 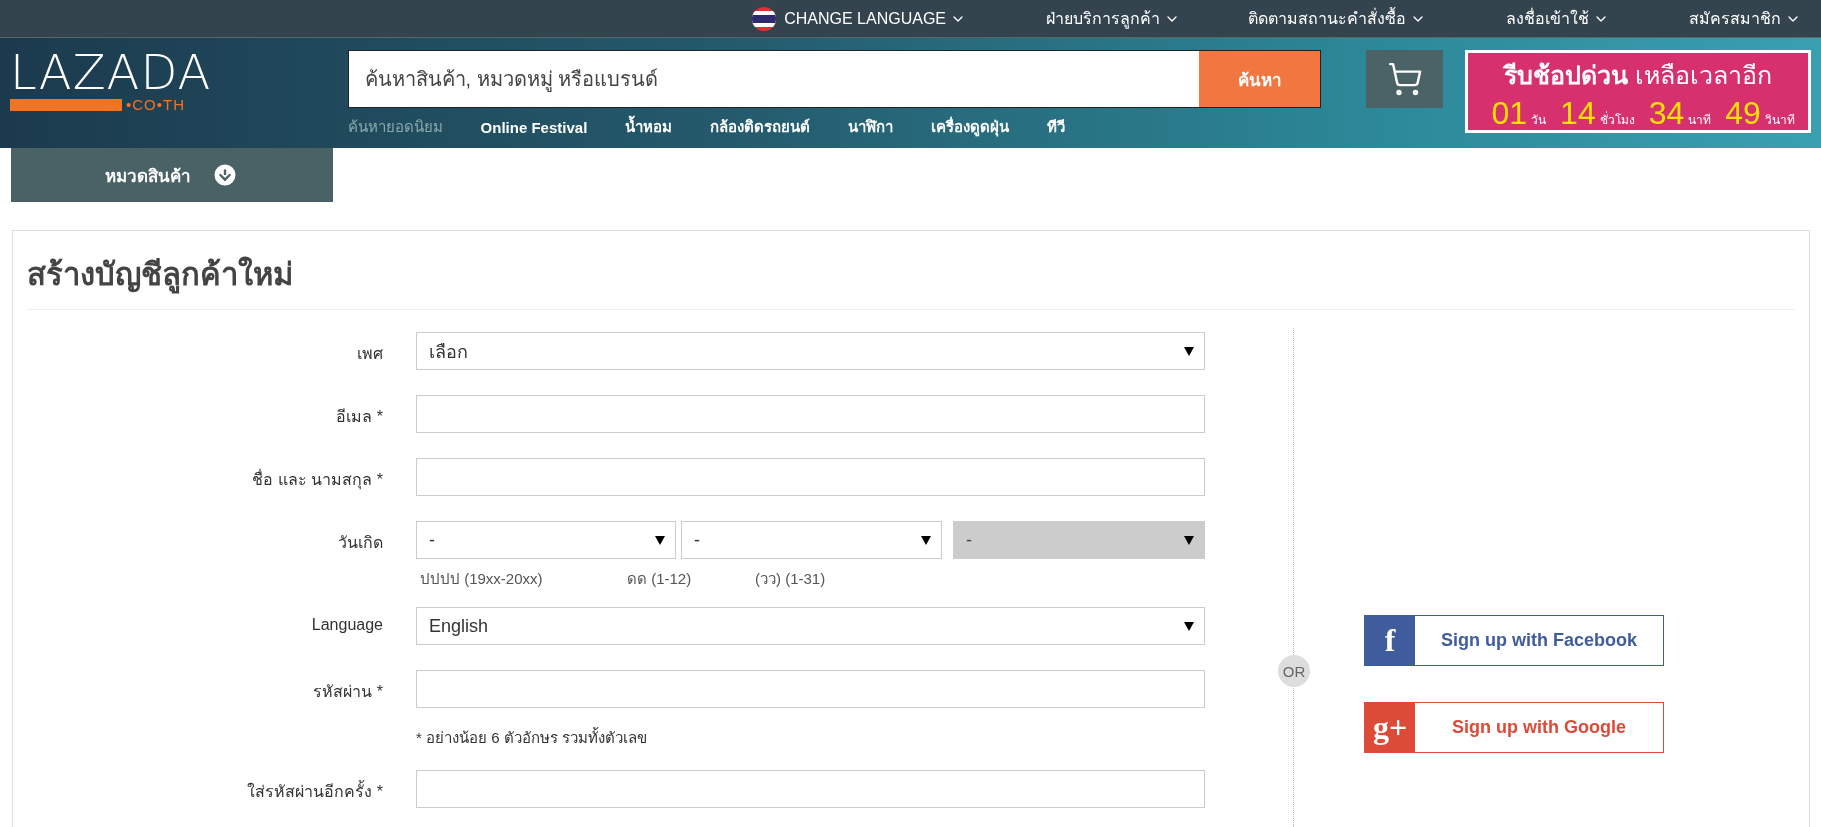 What do you see at coordinates (1638, 91) in the screenshot?
I see `countdown-banner: รีบช้อปด่วน เหลือเวลาอีก 01 วัน 14 ชั่วโมง 34 นาที 49 วินาที` at bounding box center [1638, 91].